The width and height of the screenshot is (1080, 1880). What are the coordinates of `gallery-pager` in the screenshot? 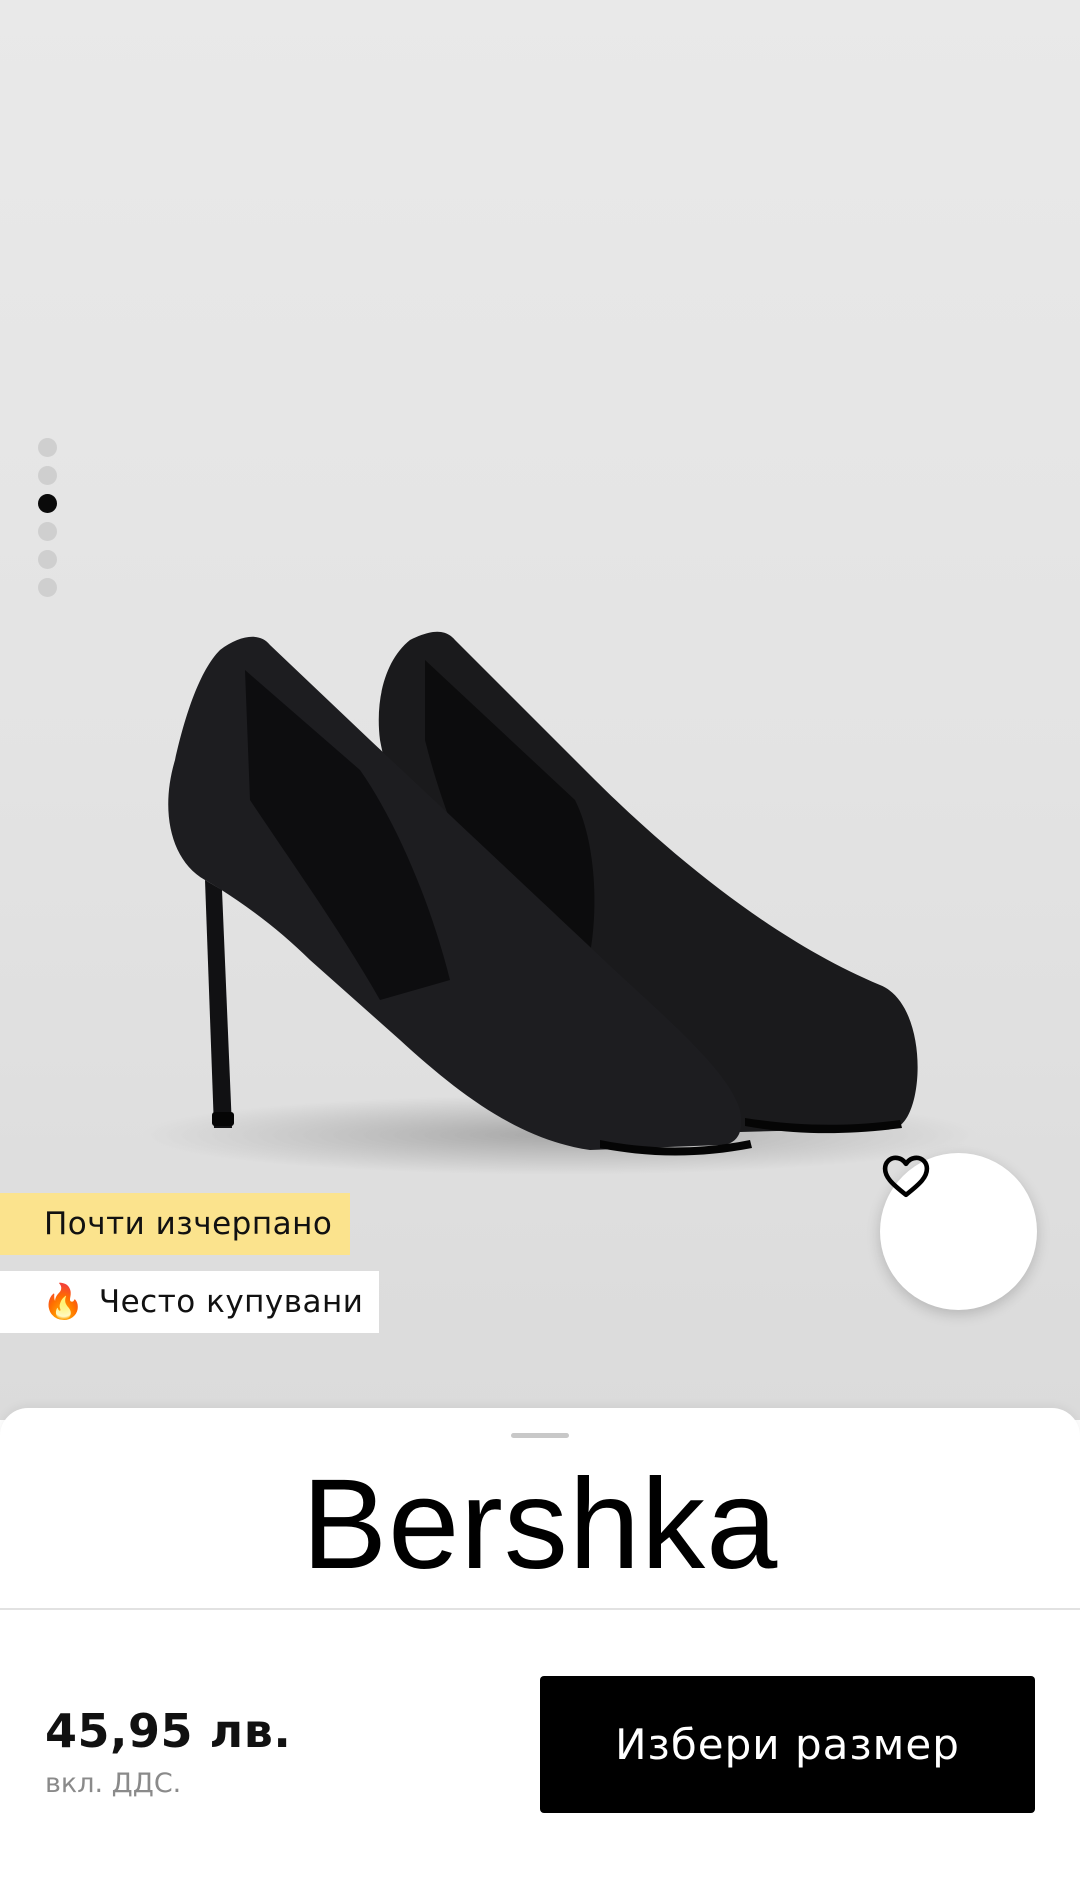 It's located at (48, 522).